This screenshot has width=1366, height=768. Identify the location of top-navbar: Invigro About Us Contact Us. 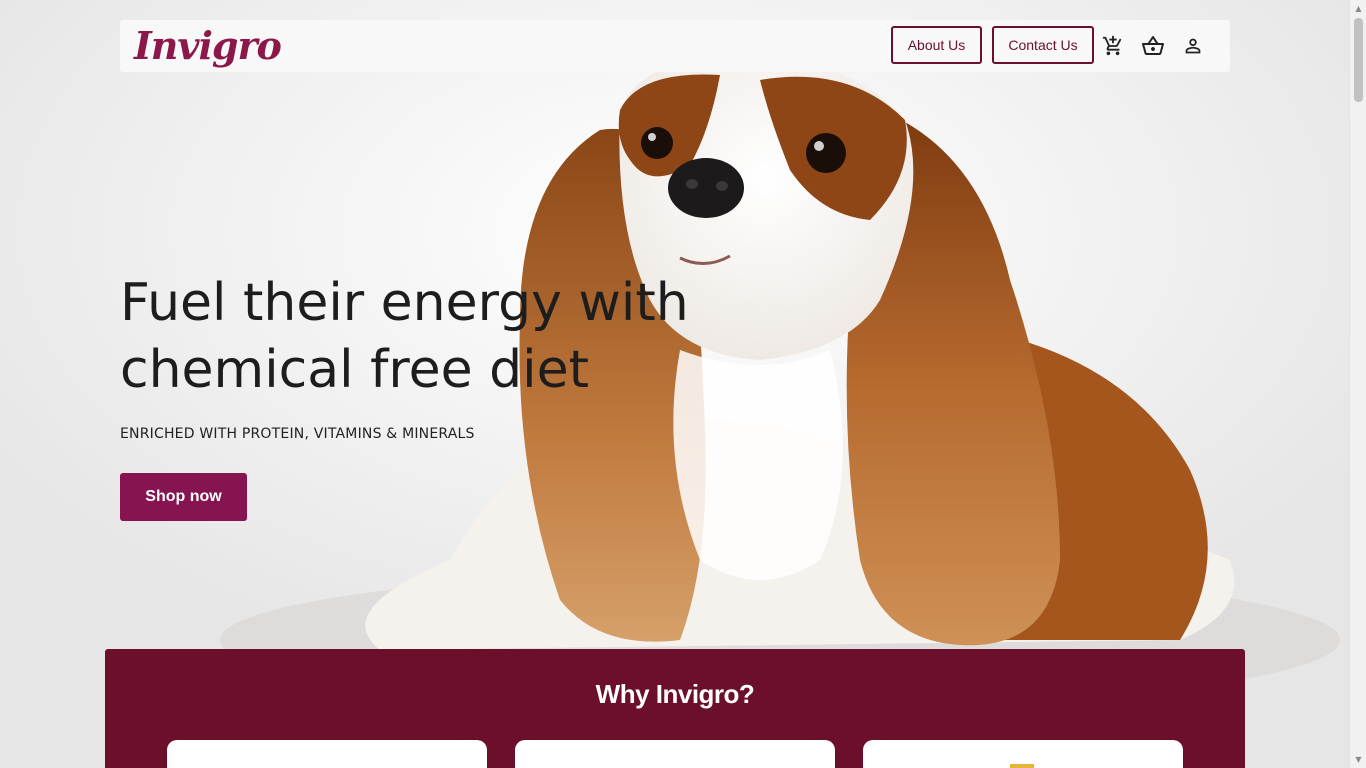
(675, 46).